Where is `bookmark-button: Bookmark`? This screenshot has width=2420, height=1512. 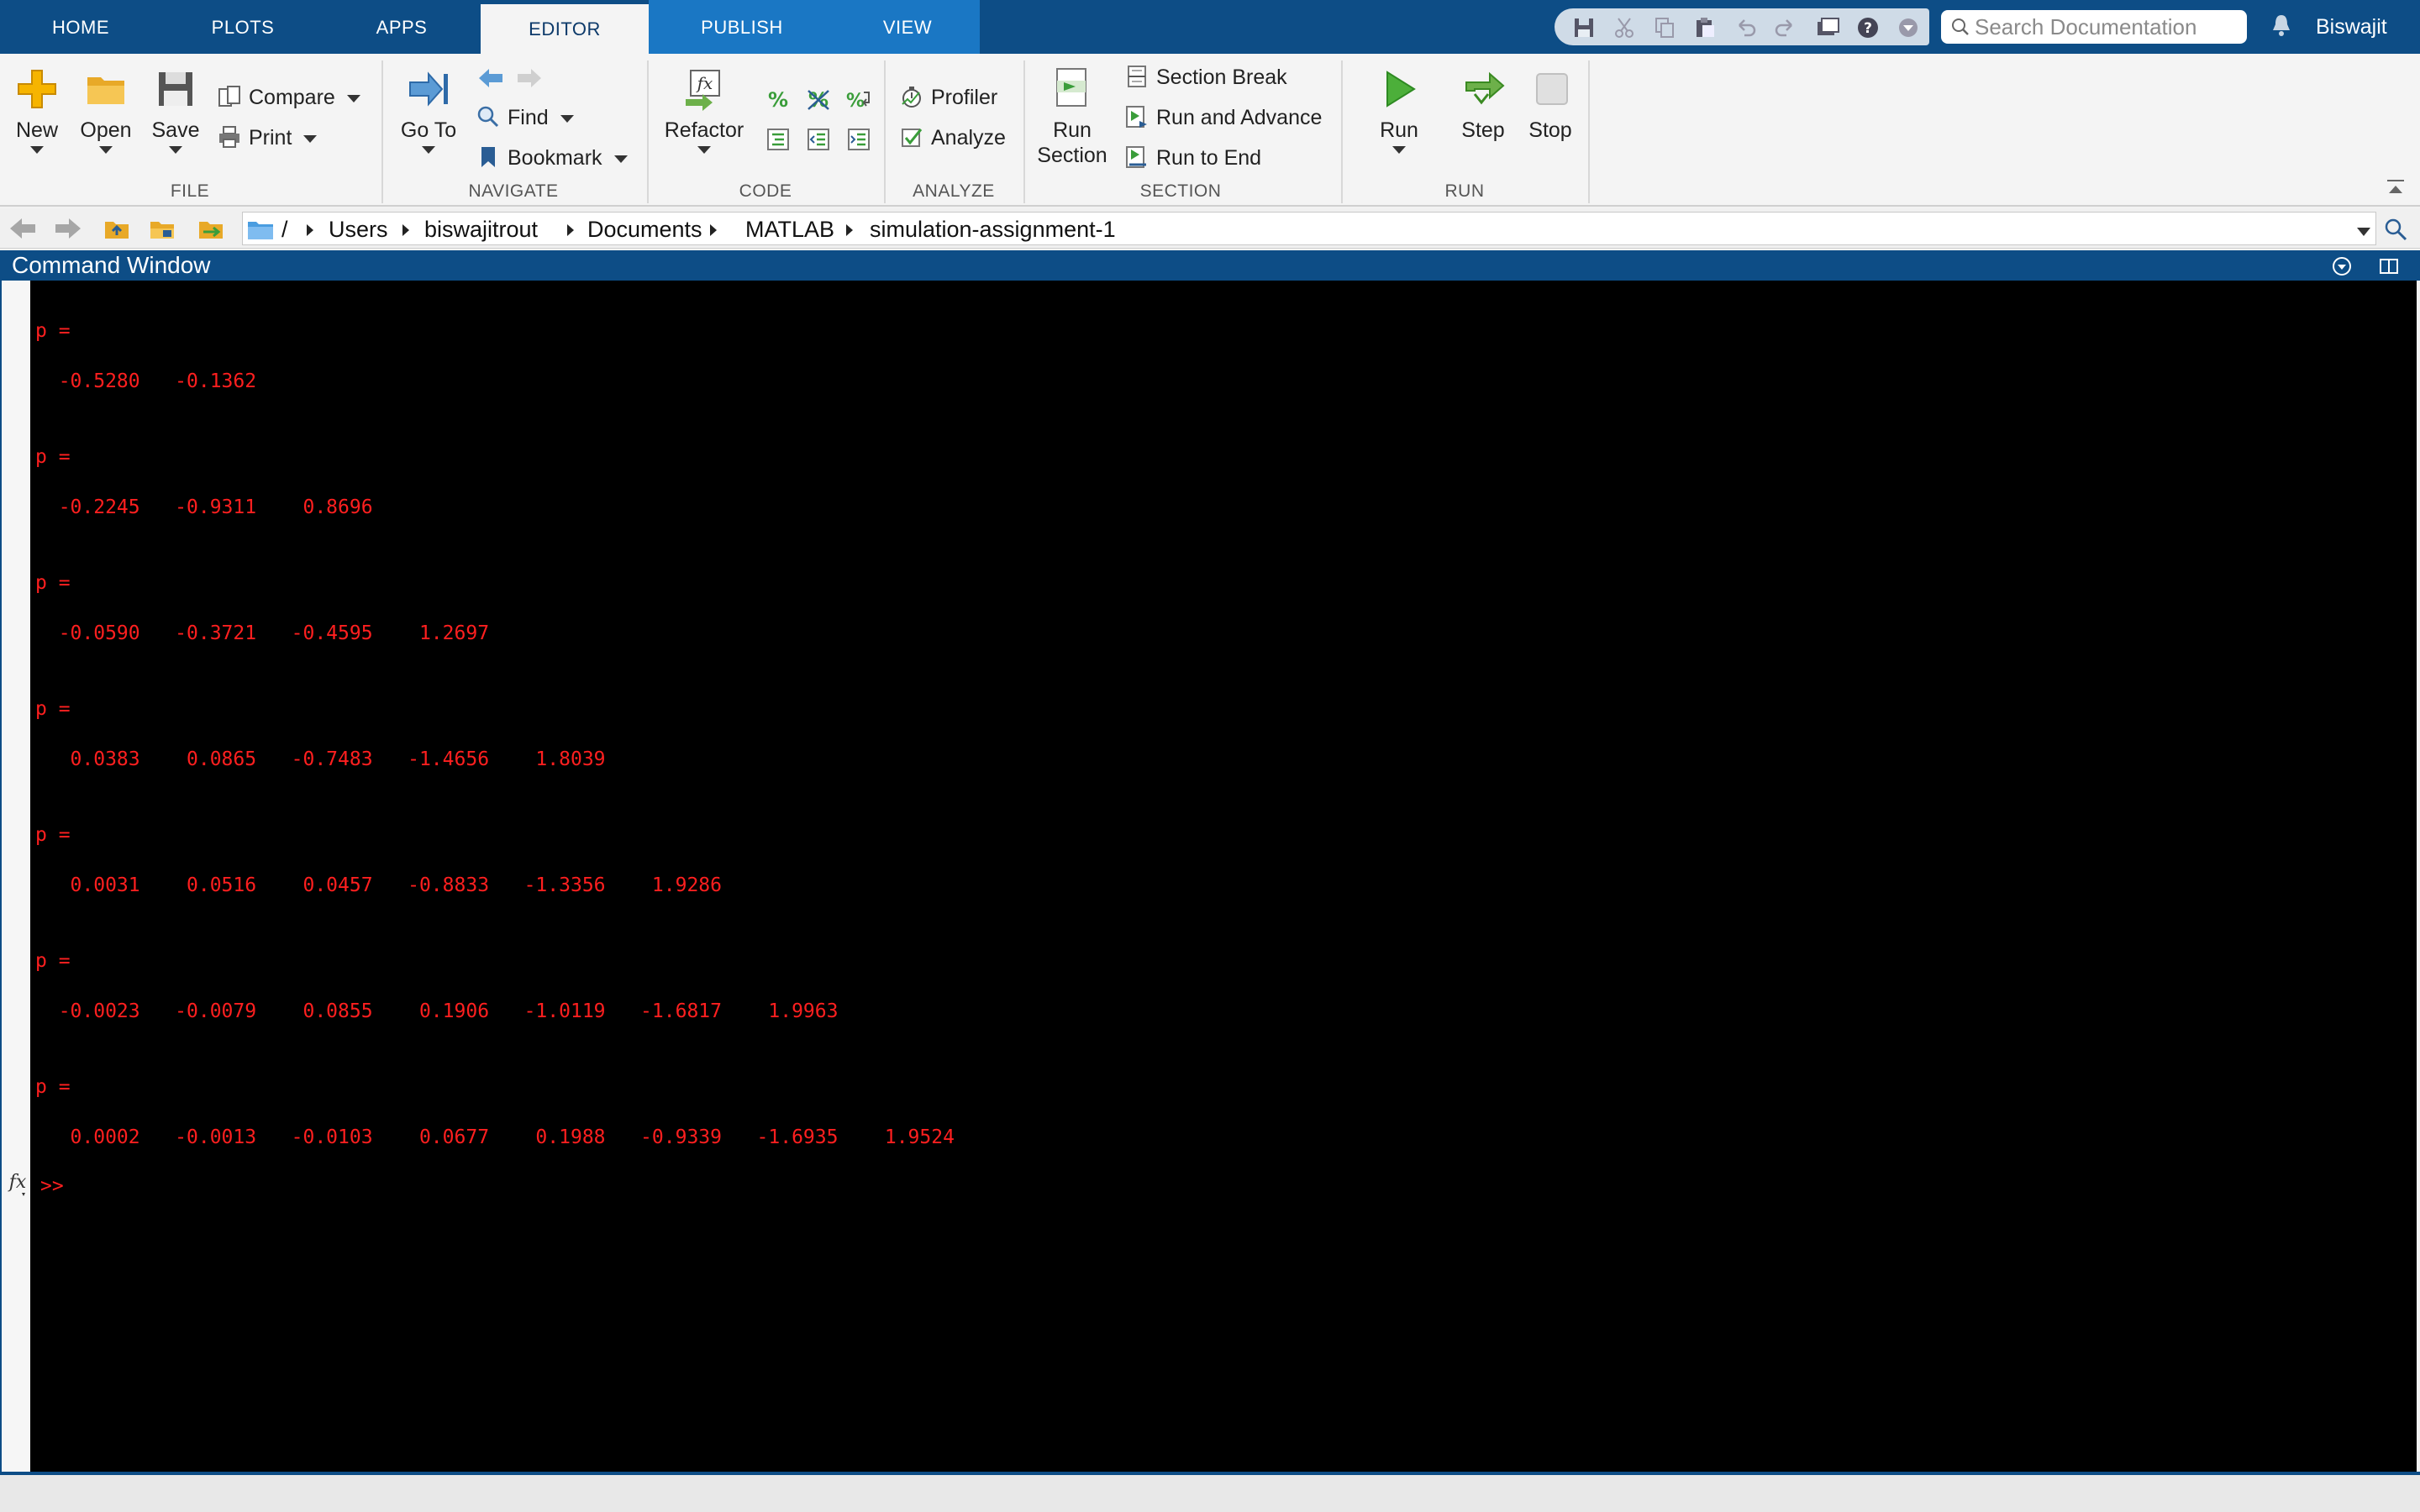
bookmark-button: Bookmark is located at coordinates (552, 158).